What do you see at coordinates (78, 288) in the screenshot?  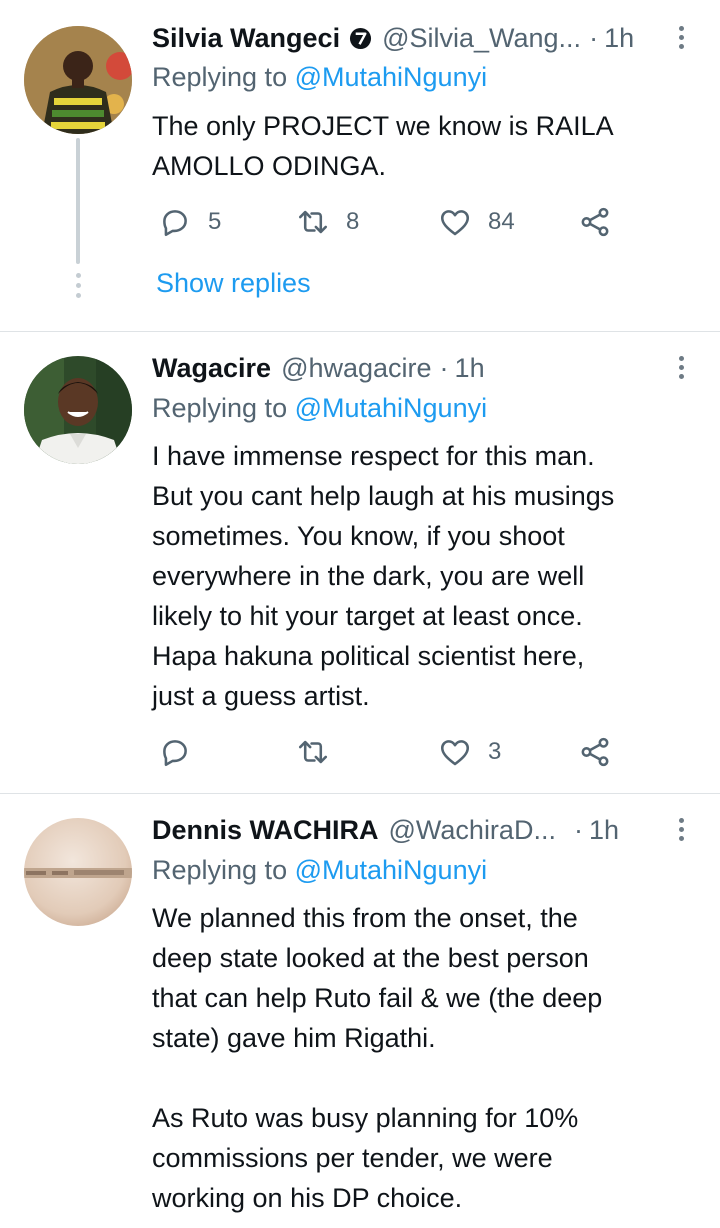 I see `thread-dots` at bounding box center [78, 288].